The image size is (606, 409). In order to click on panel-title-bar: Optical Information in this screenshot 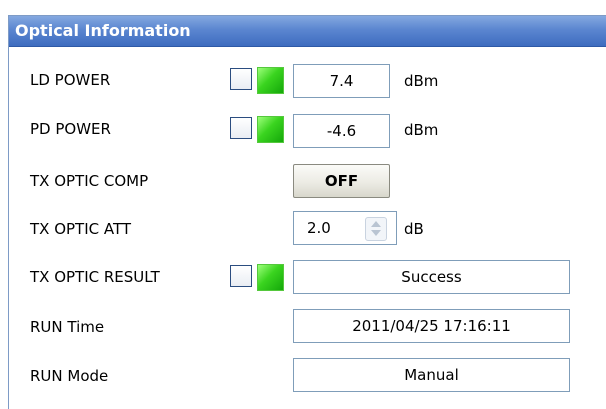, I will do `click(307, 31)`.